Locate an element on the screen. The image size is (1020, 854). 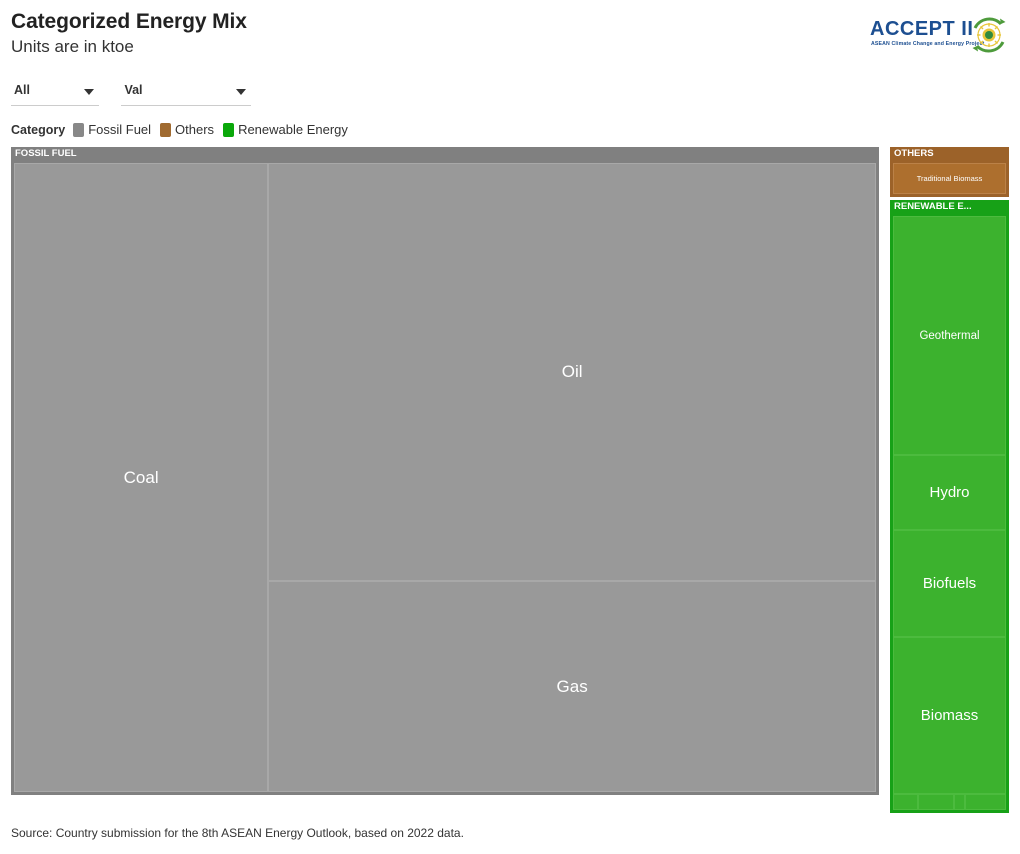
treemap-tile-label-oil: Oil is located at coordinates (572, 372).